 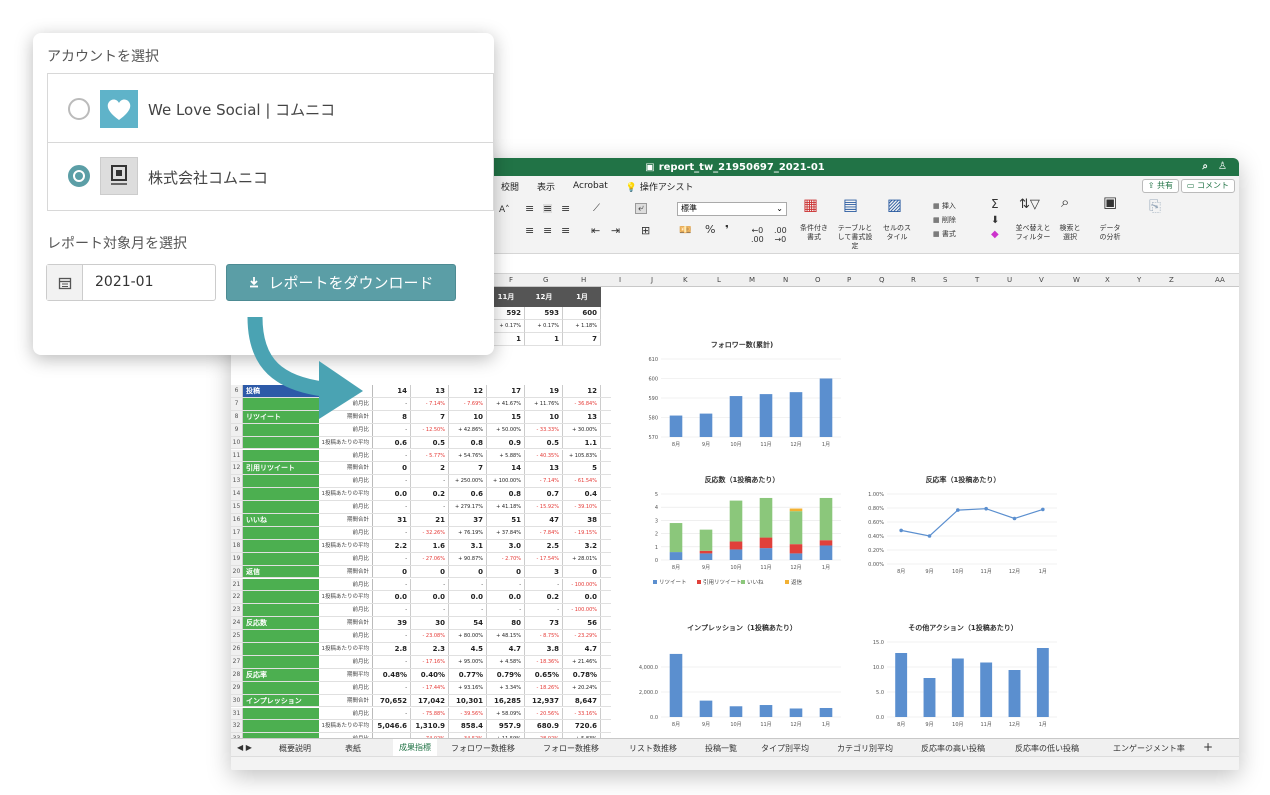 What do you see at coordinates (544, 597) in the screenshot?
I see `table-cell: 0.2` at bounding box center [544, 597].